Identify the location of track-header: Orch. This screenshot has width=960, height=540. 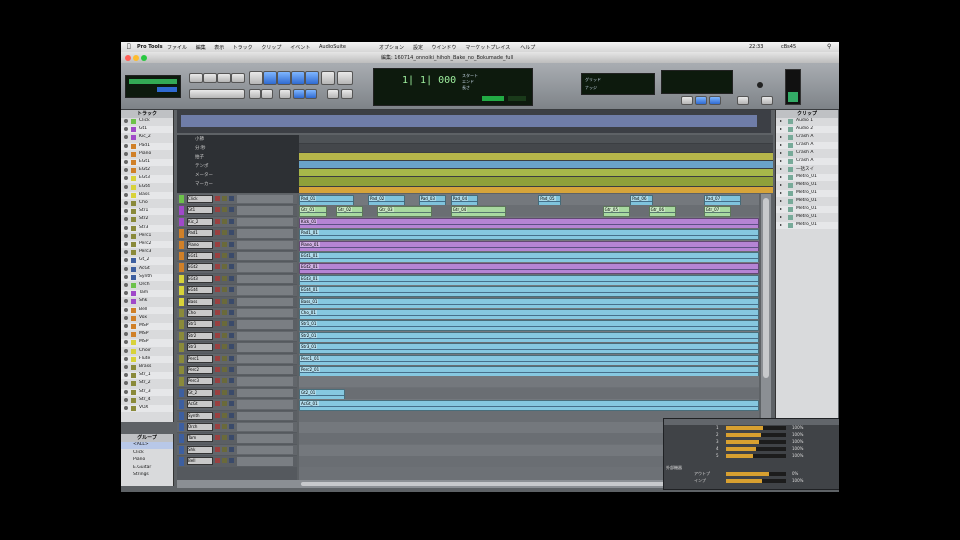
(237, 427).